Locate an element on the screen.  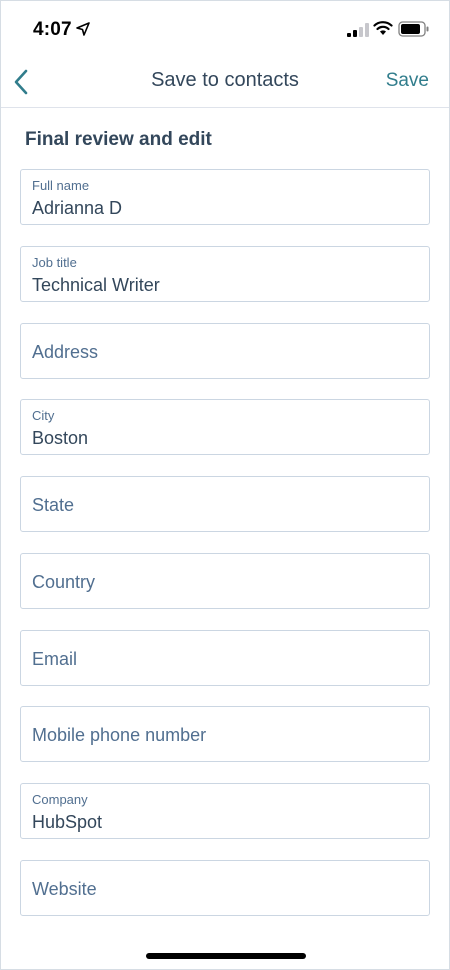
company-field: Company HubSpot is located at coordinates (225, 811).